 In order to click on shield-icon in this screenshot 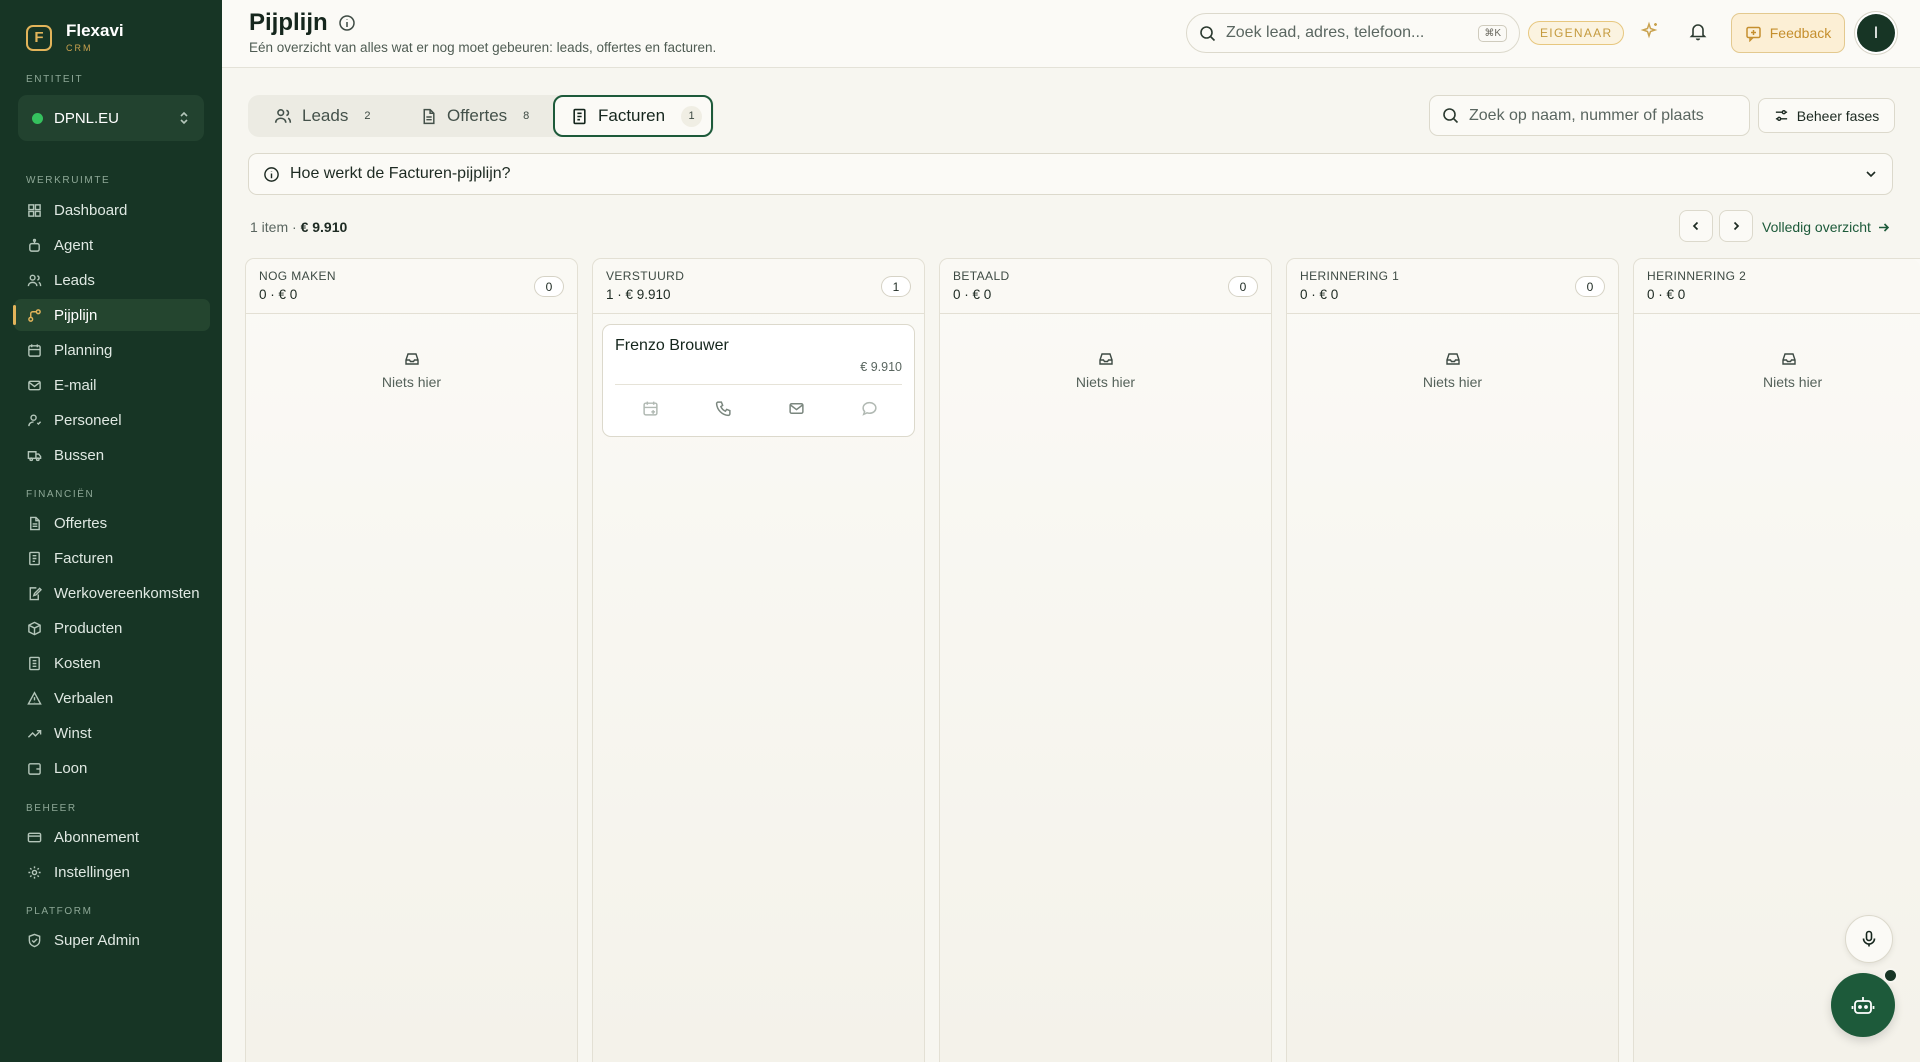, I will do `click(34, 940)`.